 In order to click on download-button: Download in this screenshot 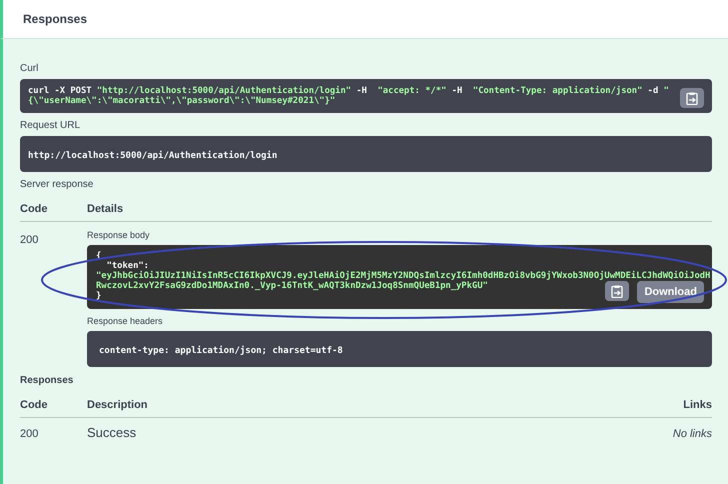, I will do `click(670, 292)`.